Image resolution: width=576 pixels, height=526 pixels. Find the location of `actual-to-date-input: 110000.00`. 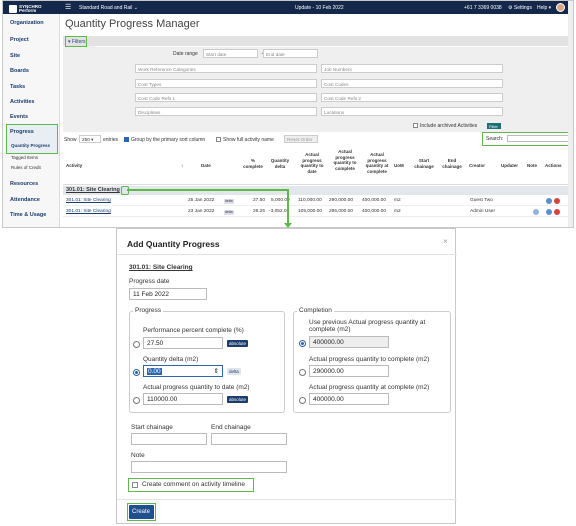

actual-to-date-input: 110000.00 is located at coordinates (183, 399).